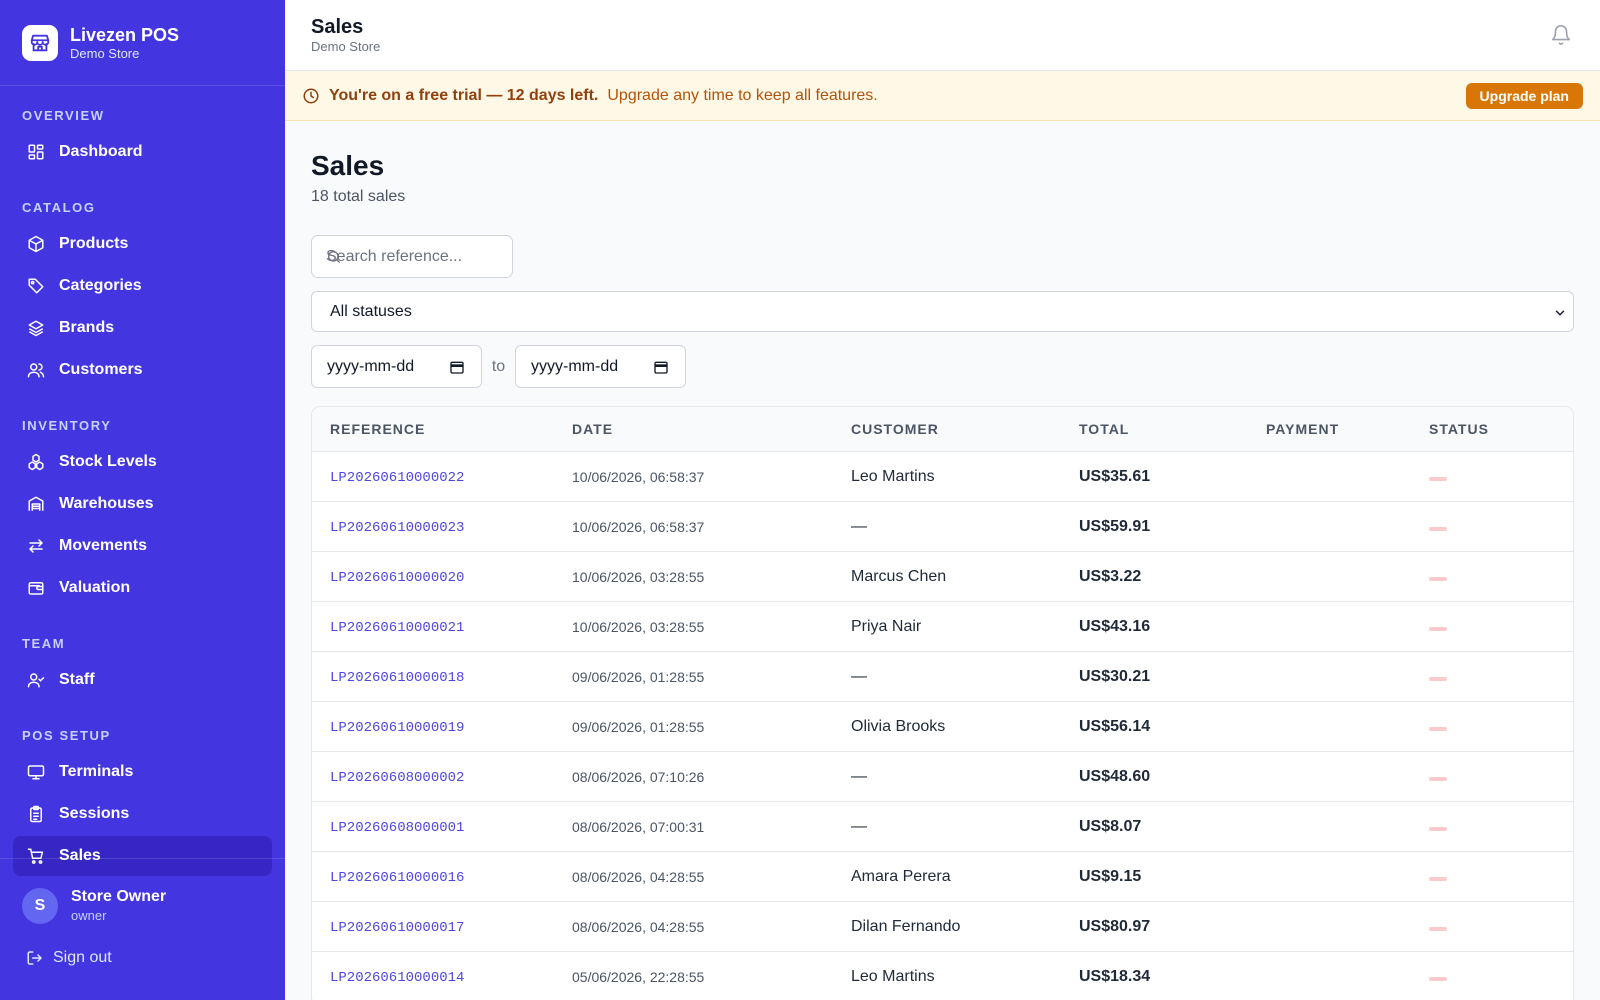 Image resolution: width=1600 pixels, height=1000 pixels. I want to click on sidebar-item-staff: Staff, so click(142, 680).